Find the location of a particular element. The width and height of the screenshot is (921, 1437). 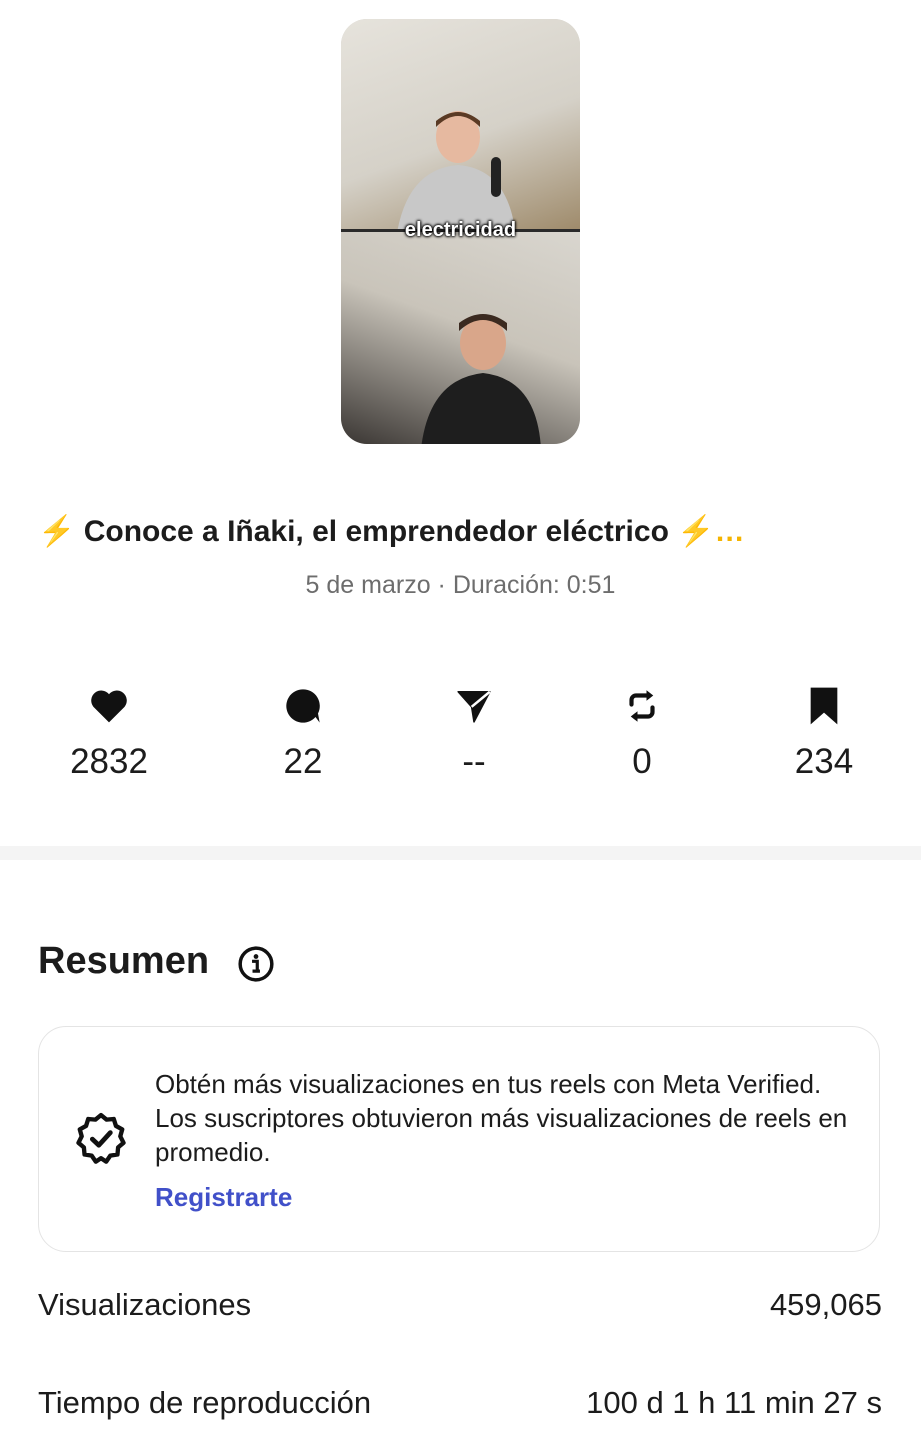

comments-count: 22 is located at coordinates (303, 761).